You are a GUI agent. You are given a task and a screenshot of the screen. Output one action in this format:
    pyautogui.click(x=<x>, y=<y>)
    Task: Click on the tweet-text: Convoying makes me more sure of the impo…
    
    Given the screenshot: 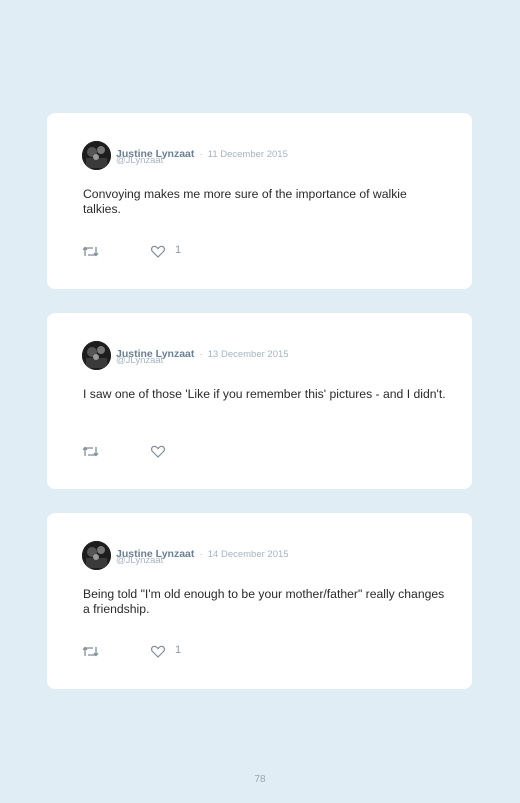 What is the action you would take?
    pyautogui.click(x=245, y=201)
    